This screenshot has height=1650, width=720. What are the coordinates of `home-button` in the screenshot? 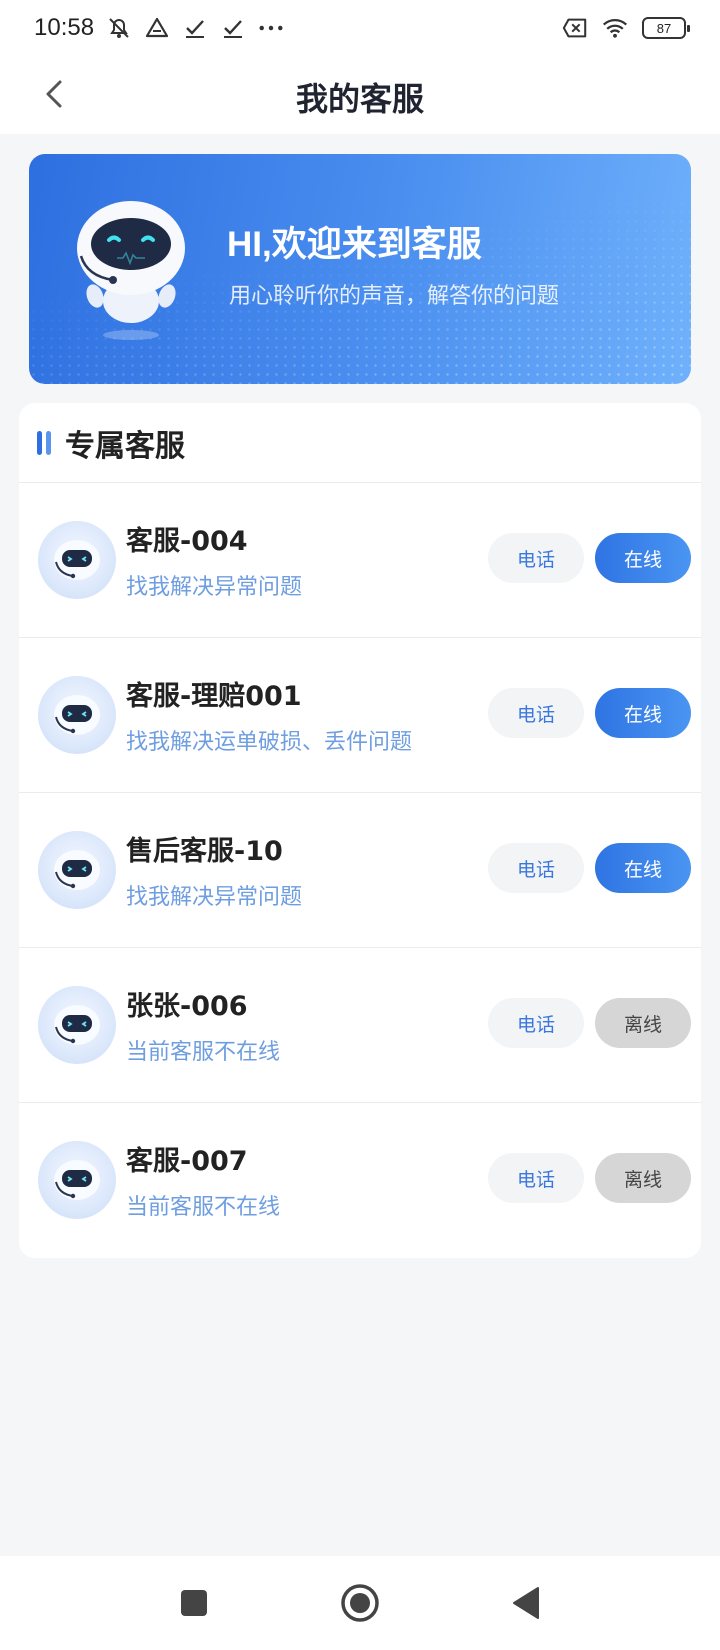 It's located at (360, 1603).